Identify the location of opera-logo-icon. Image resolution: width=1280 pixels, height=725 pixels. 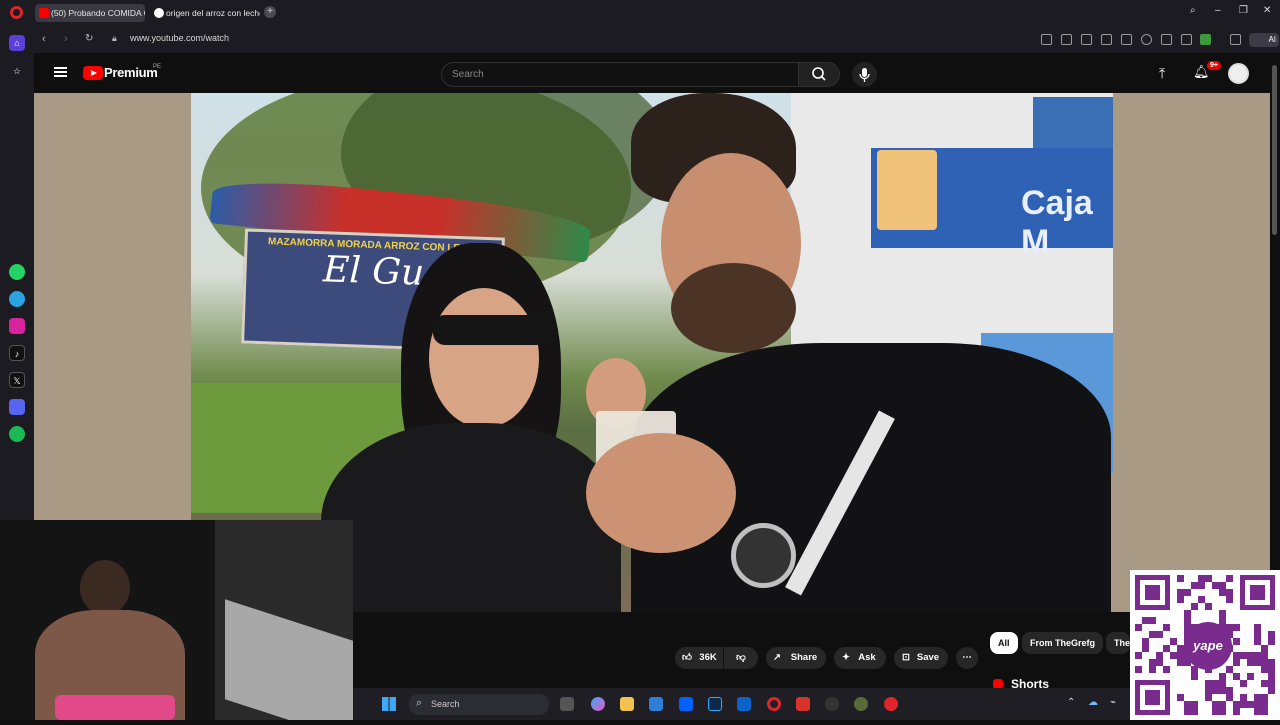
(16, 12).